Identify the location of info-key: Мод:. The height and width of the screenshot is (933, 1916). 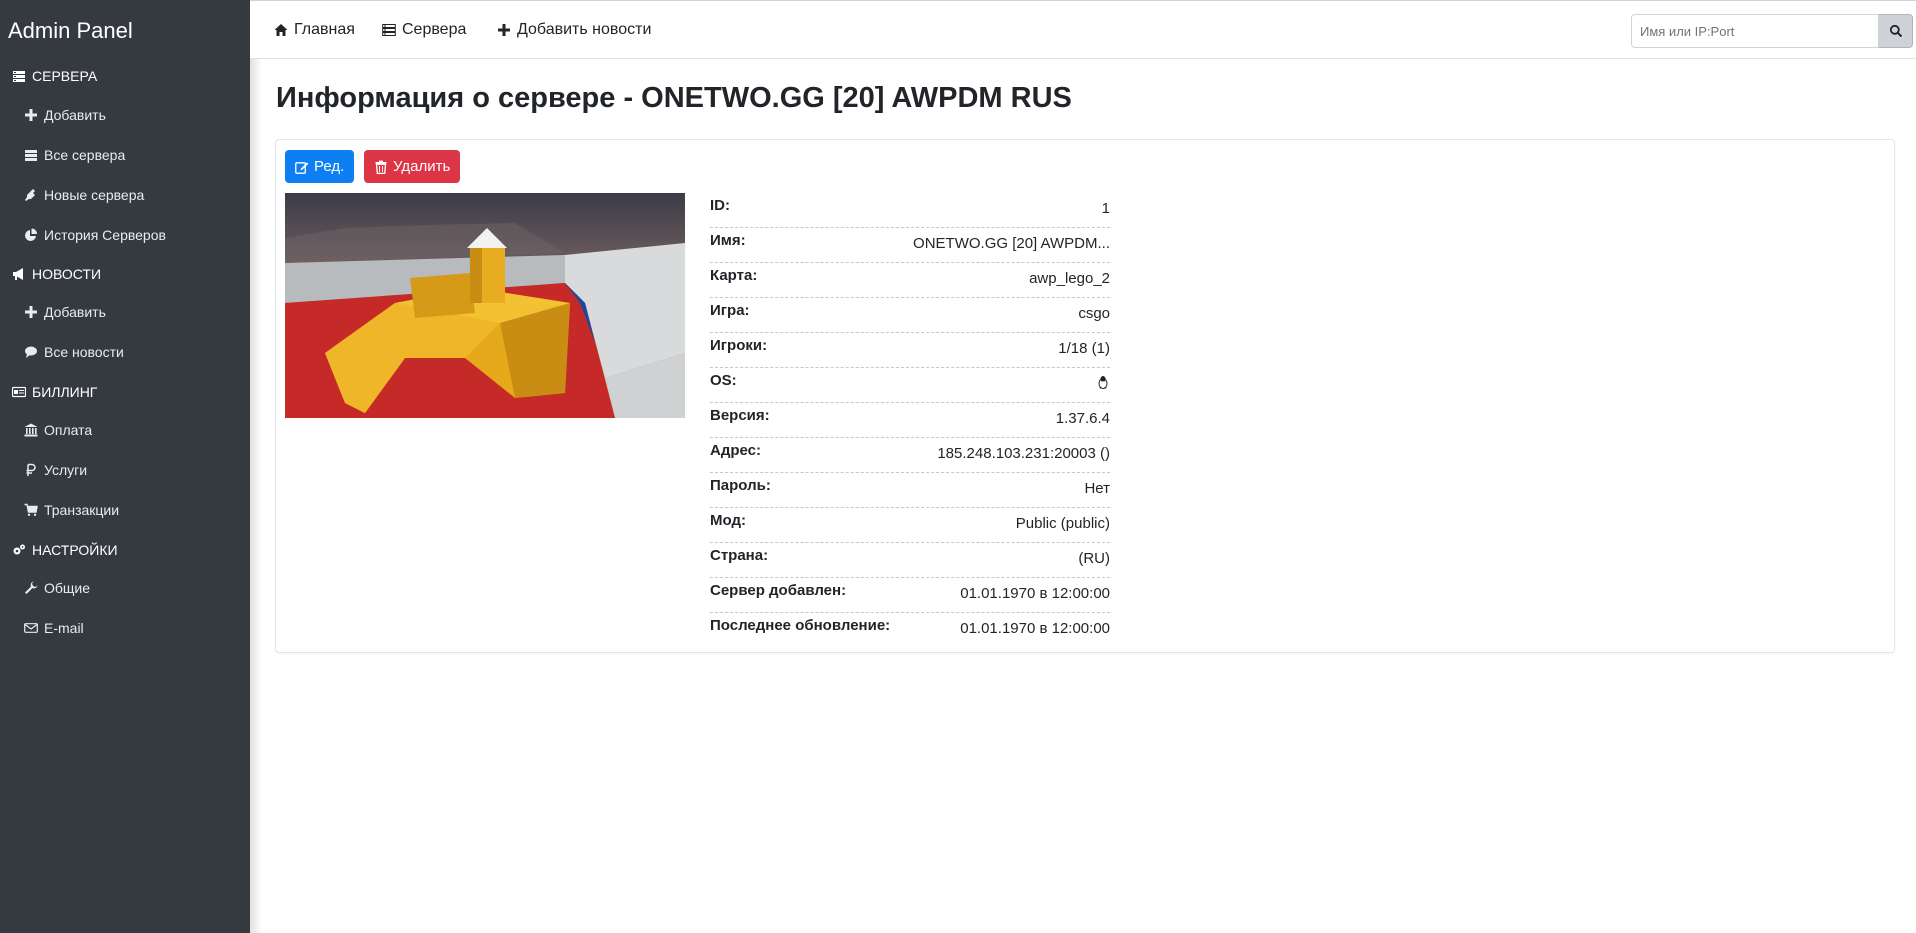
(728, 520).